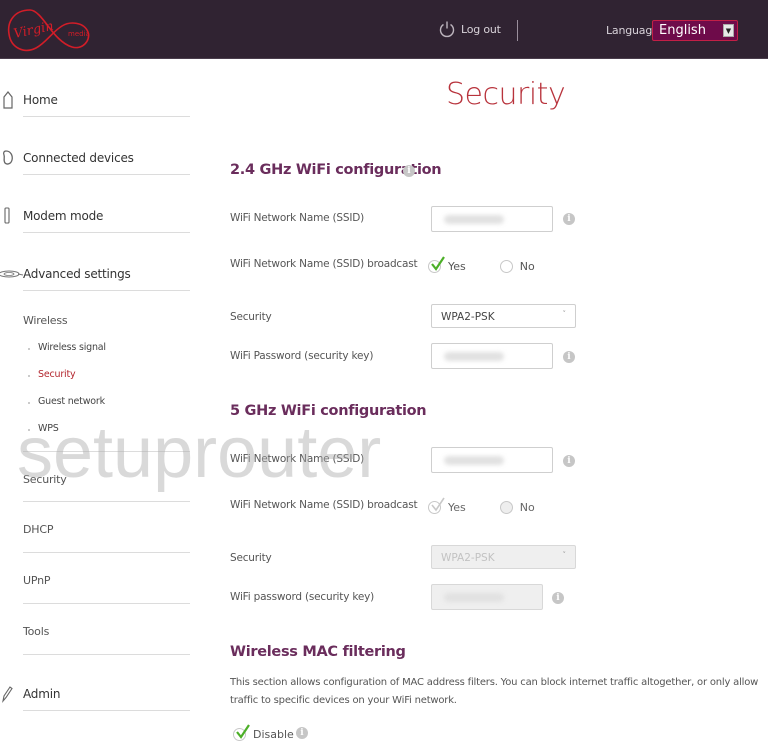 Image resolution: width=768 pixels, height=742 pixels. Describe the element at coordinates (481, 505) in the screenshot. I see `ssid-broadcast-radio-5ghz: Yes No` at that location.